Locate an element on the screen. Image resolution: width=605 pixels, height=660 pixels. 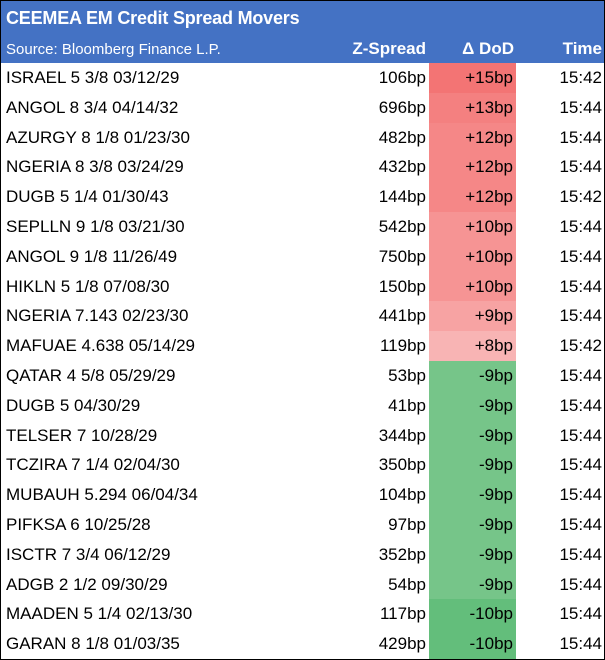
z-spread-value: 41bp is located at coordinates (407, 405).